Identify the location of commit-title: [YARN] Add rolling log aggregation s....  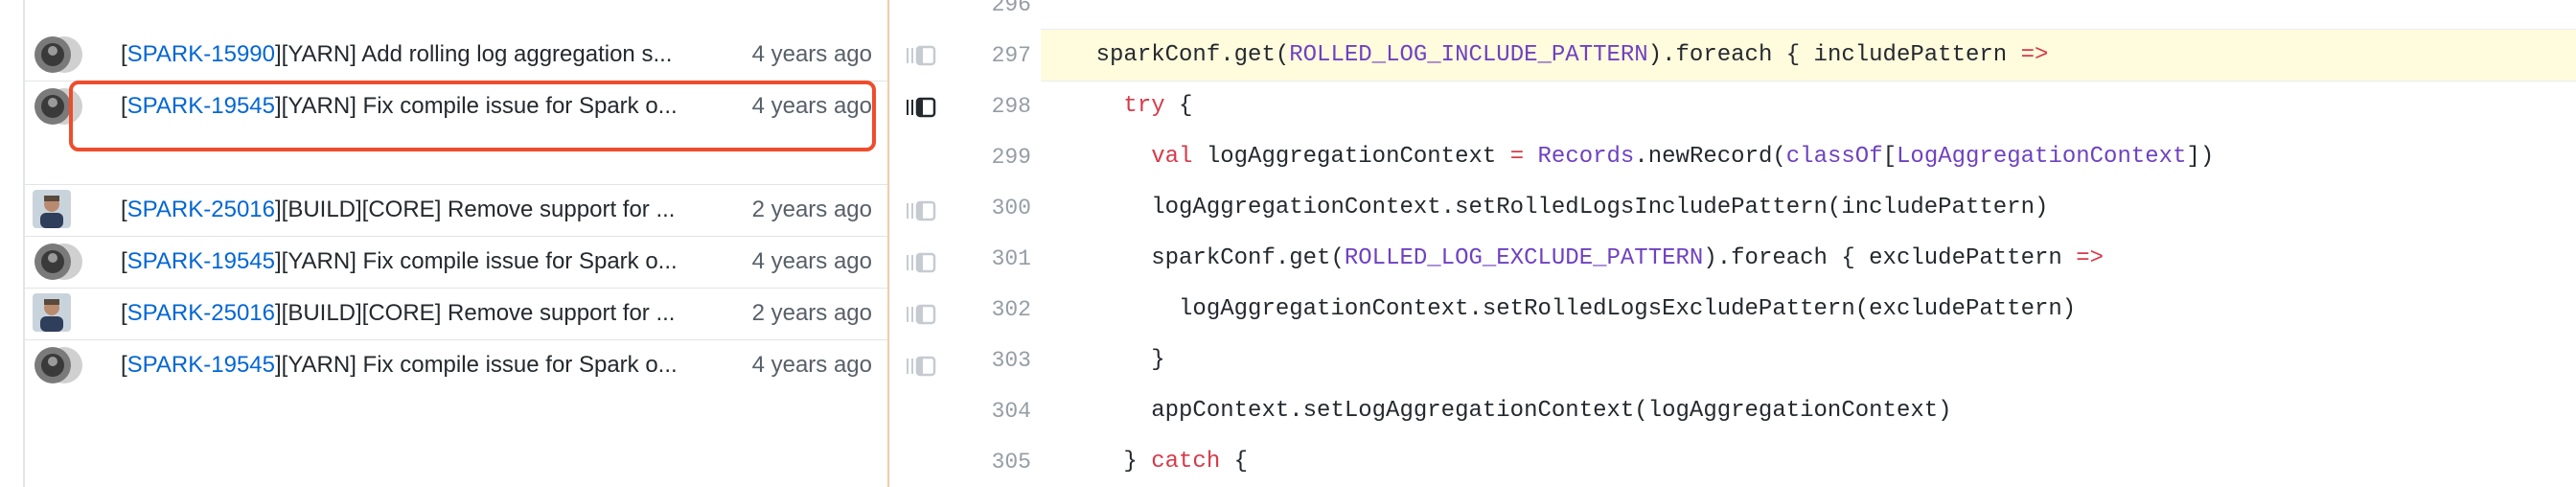
(477, 54).